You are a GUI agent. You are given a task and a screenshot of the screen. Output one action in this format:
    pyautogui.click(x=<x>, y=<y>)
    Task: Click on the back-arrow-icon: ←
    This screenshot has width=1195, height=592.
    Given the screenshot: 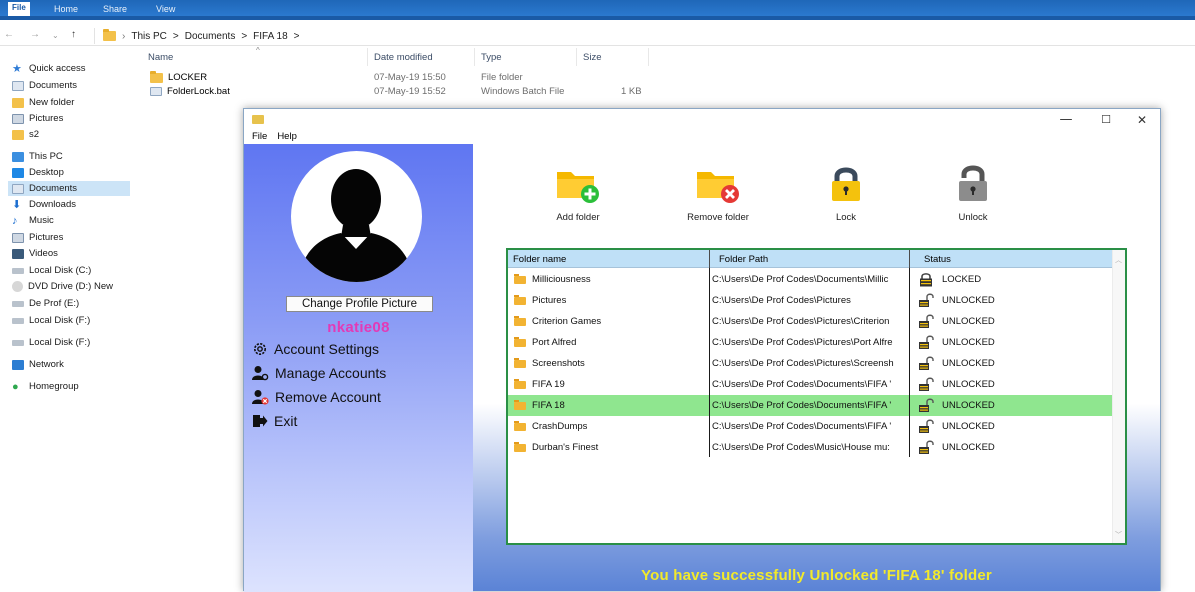 What is the action you would take?
    pyautogui.click(x=9, y=34)
    